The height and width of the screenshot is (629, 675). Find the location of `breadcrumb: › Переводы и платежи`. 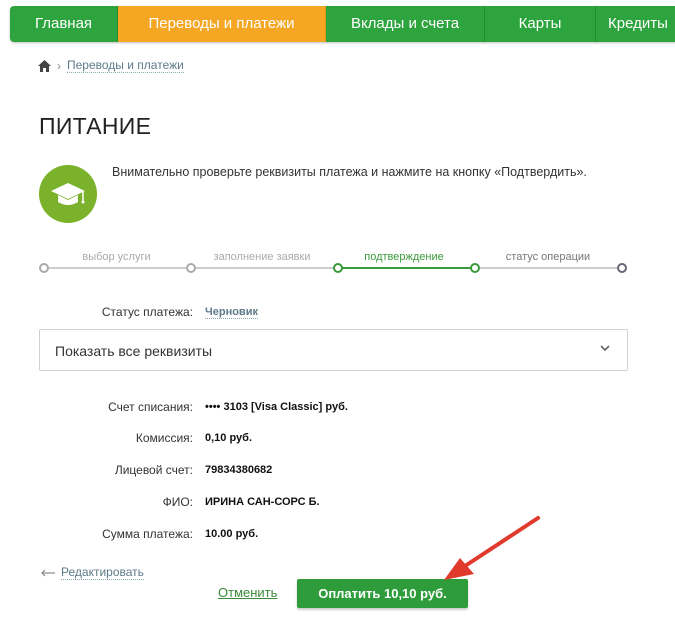

breadcrumb: › Переводы и платежи is located at coordinates (111, 65).